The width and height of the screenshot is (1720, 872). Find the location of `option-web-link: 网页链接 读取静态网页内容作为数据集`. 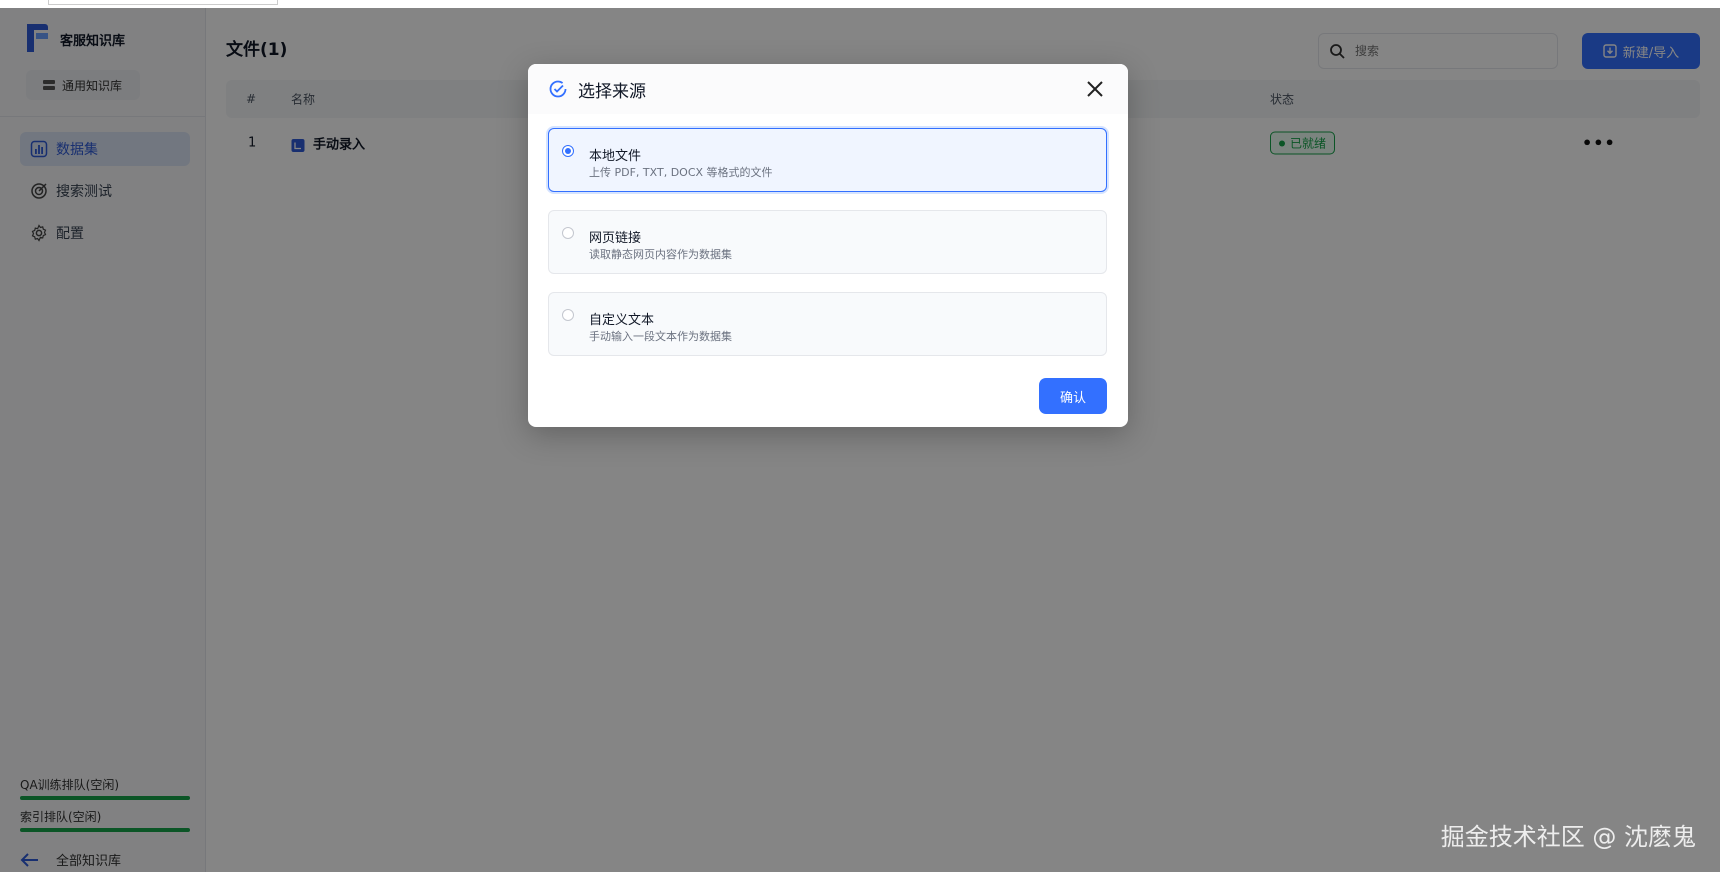

option-web-link: 网页链接 读取静态网页内容作为数据集 is located at coordinates (827, 242).